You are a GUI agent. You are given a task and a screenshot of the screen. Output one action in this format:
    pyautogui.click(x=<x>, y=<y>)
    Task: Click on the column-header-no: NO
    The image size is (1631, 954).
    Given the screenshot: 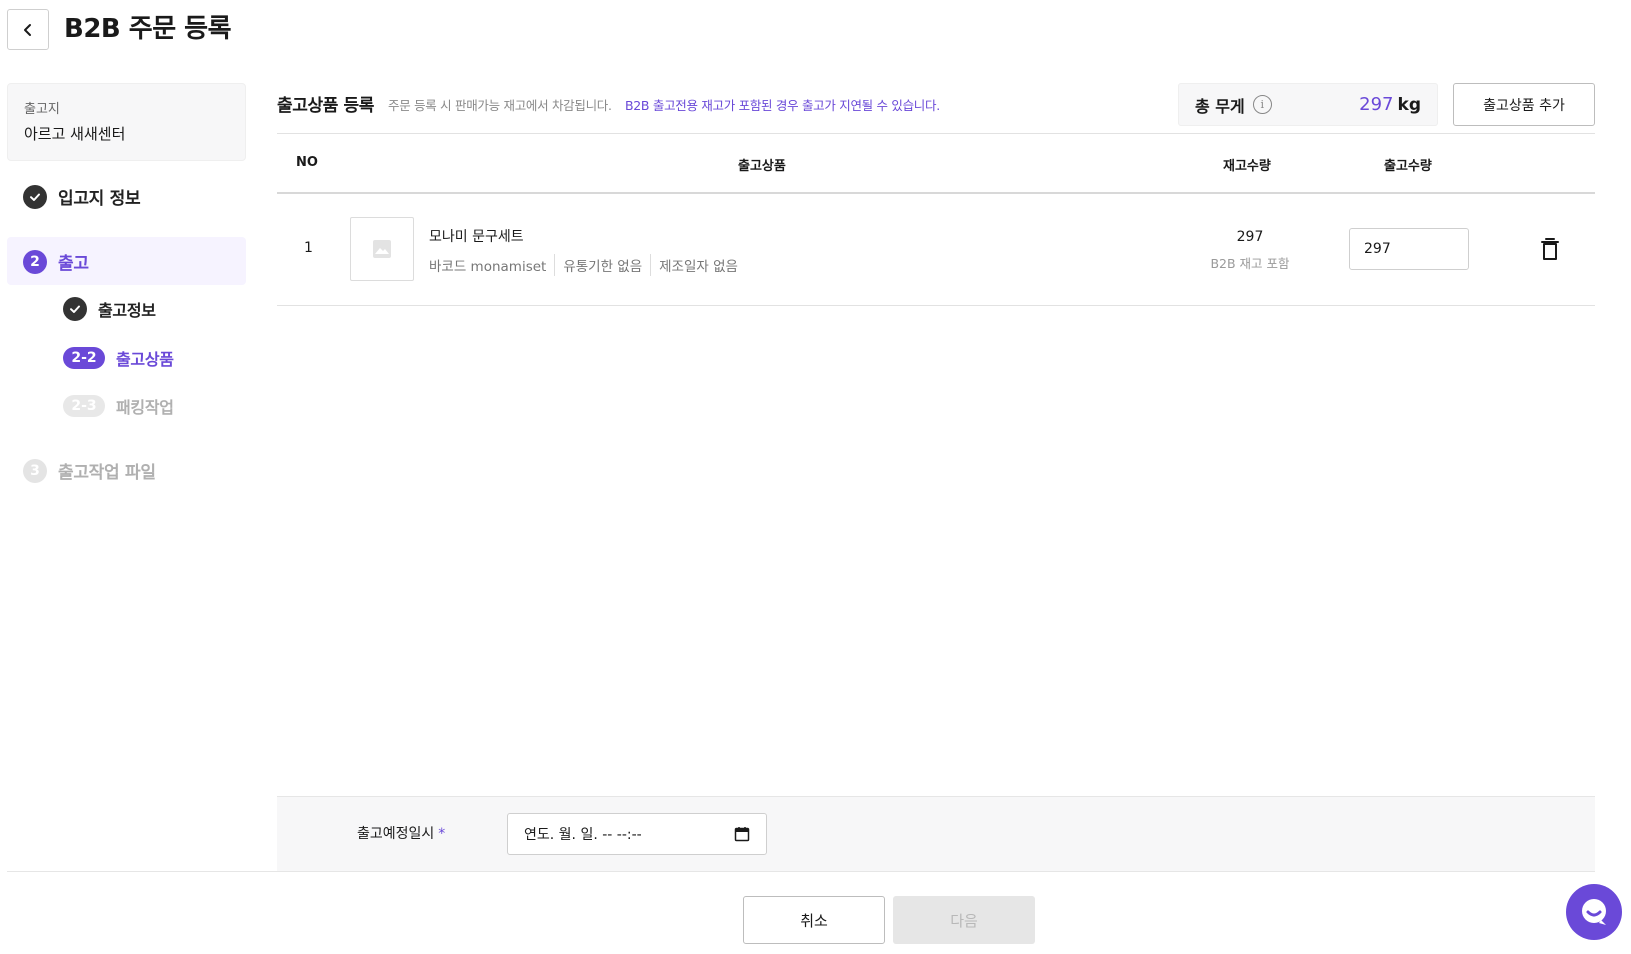 What is the action you would take?
    pyautogui.click(x=307, y=162)
    